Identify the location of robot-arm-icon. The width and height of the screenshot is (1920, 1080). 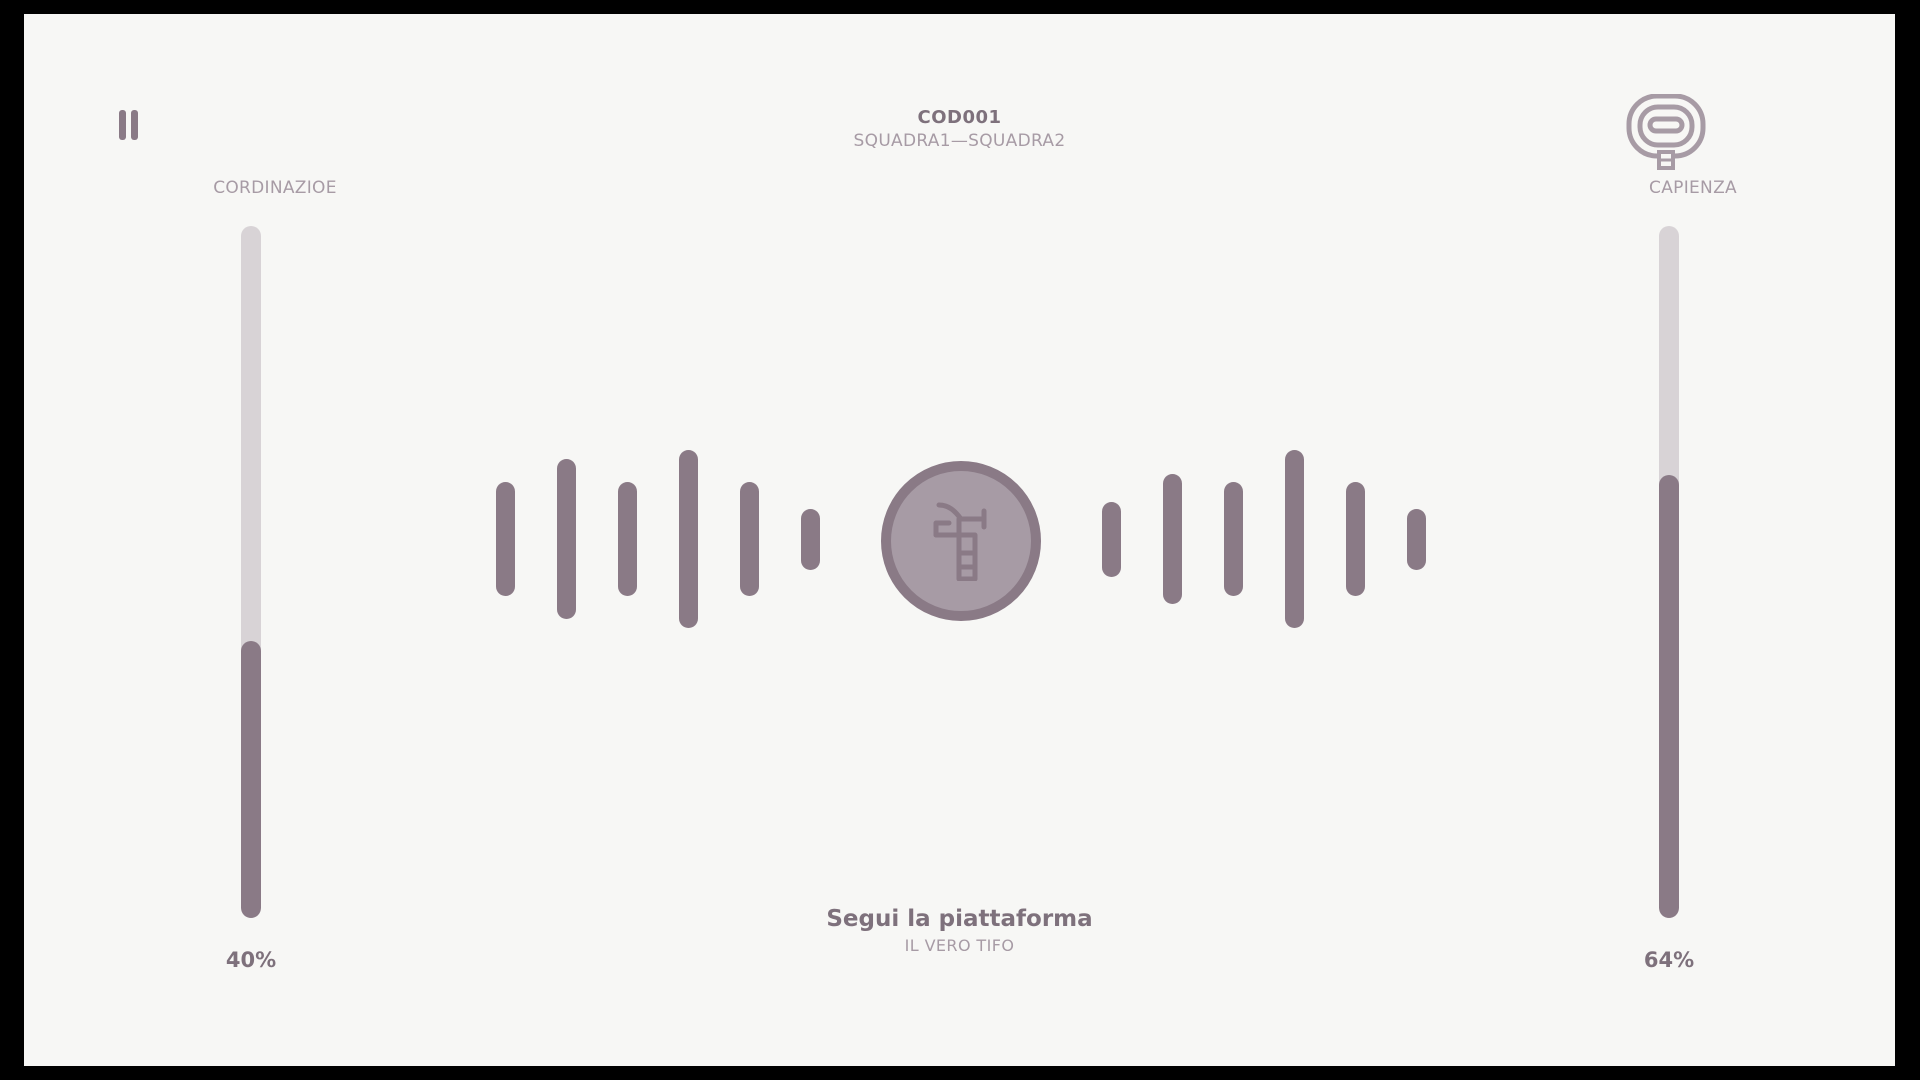
(960, 541).